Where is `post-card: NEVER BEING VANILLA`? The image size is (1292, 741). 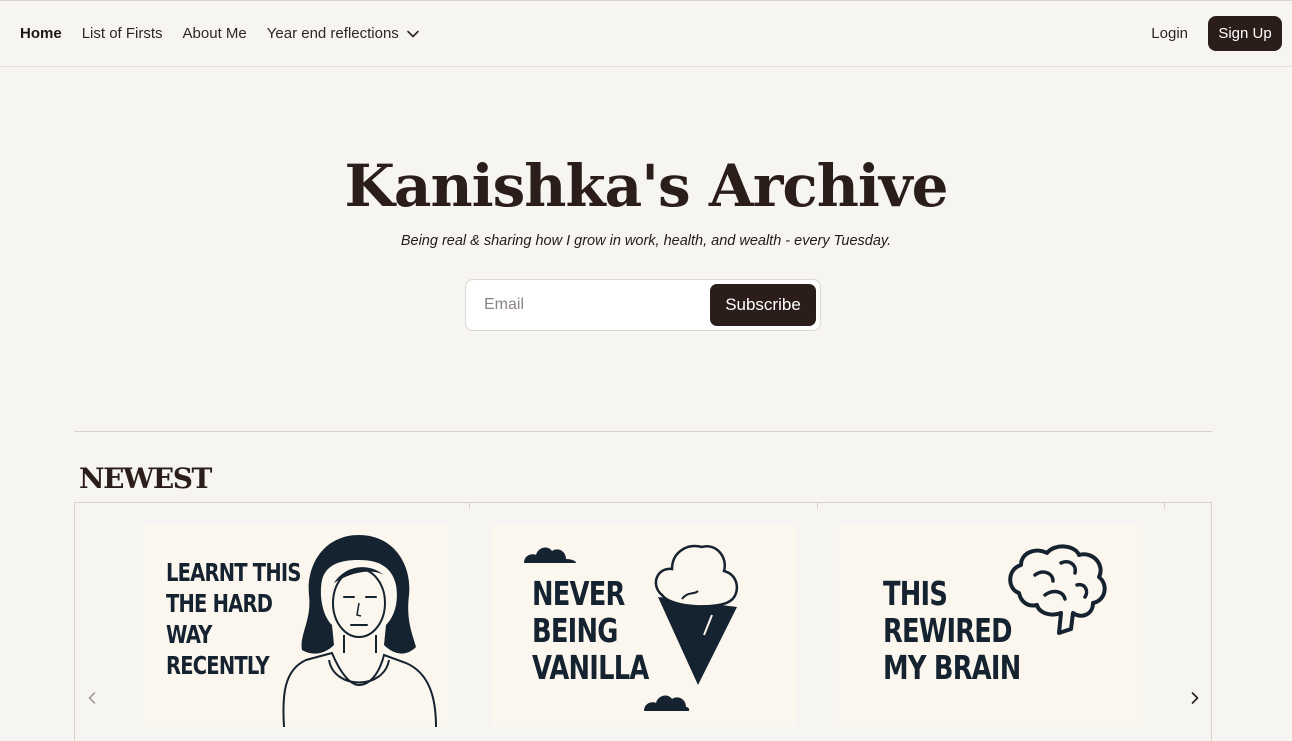 post-card: NEVER BEING VANILLA is located at coordinates (644, 626).